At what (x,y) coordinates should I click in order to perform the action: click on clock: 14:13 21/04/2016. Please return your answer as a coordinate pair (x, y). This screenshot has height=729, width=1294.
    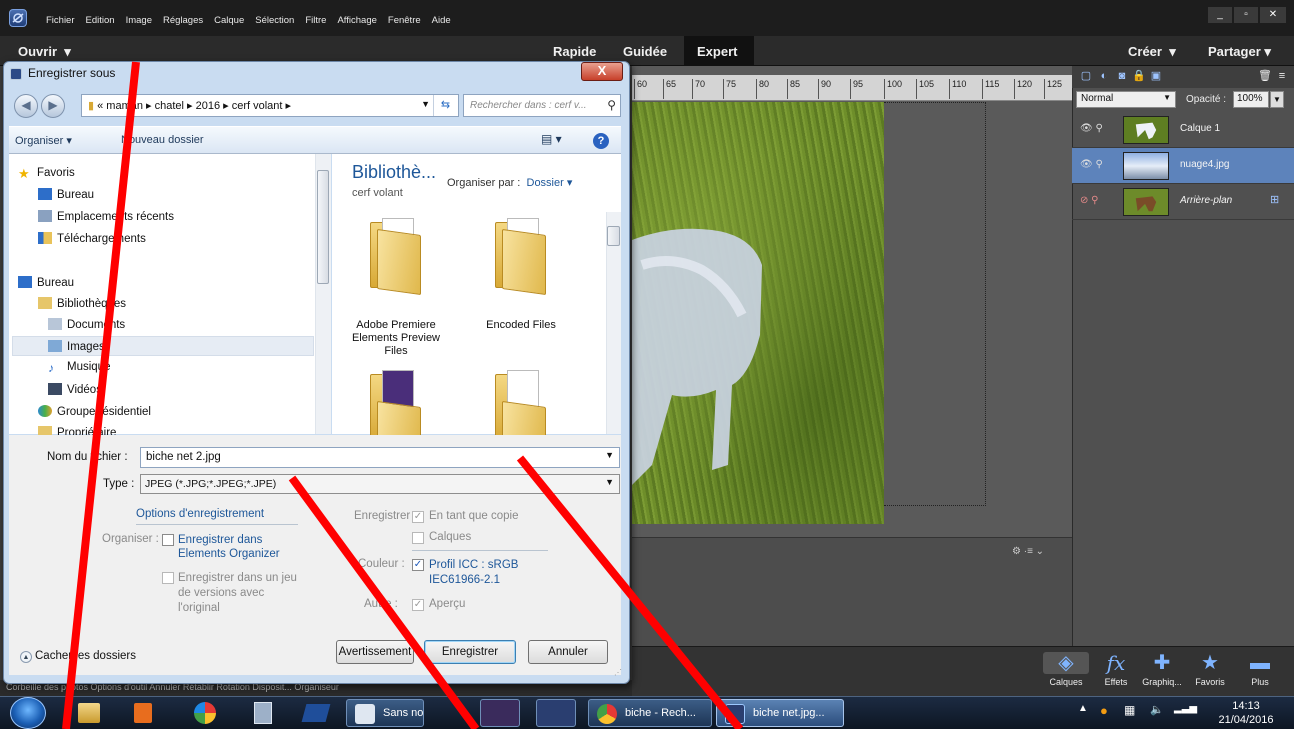
    Looking at the image, I should click on (1246, 713).